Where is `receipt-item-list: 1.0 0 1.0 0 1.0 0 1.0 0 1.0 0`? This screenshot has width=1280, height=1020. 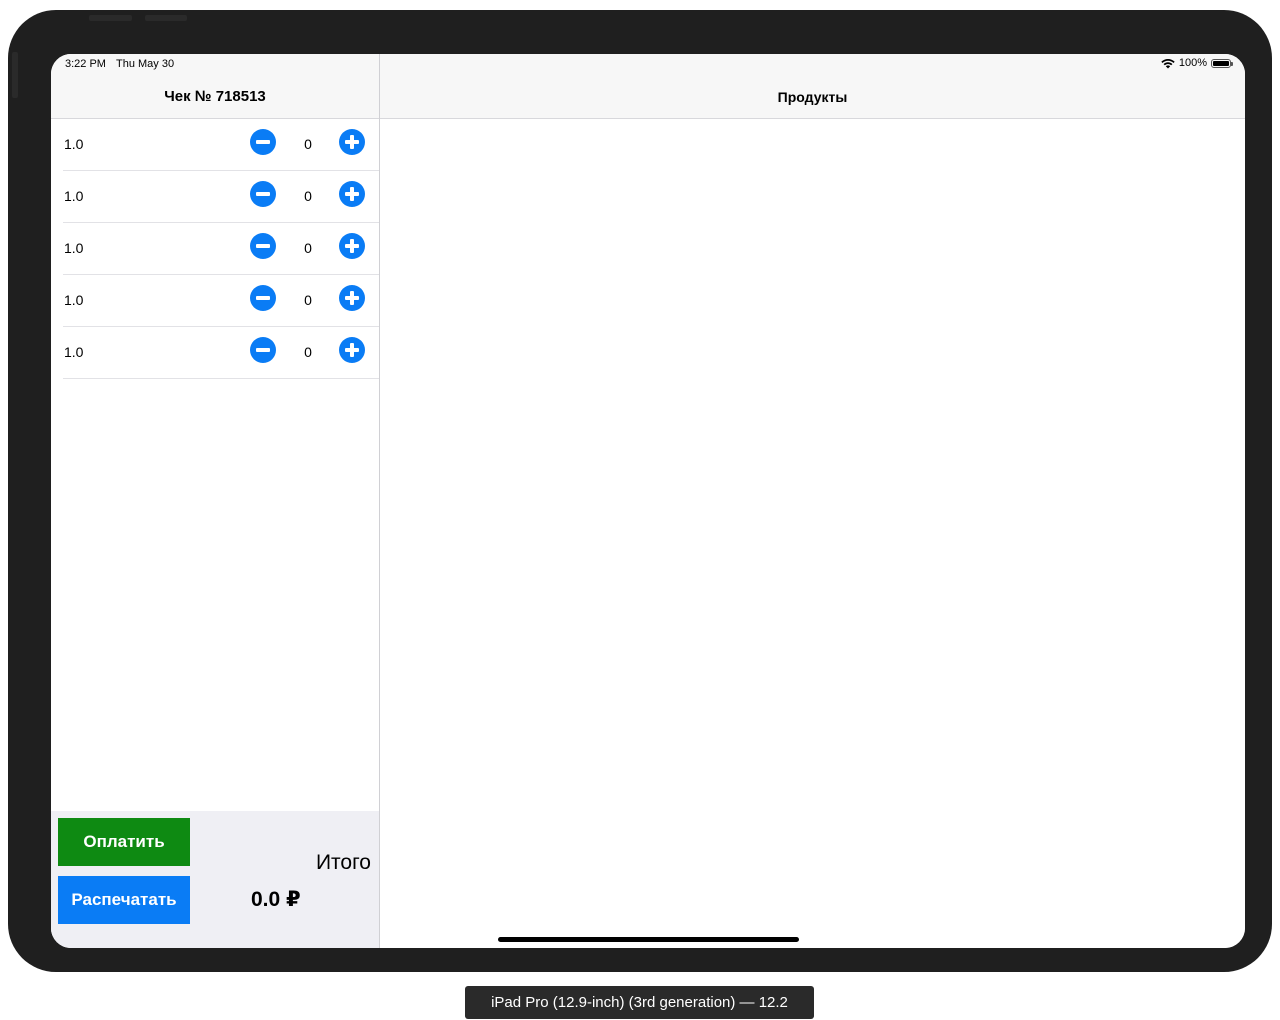 receipt-item-list: 1.0 0 1.0 0 1.0 0 1.0 0 1.0 0 is located at coordinates (215, 249).